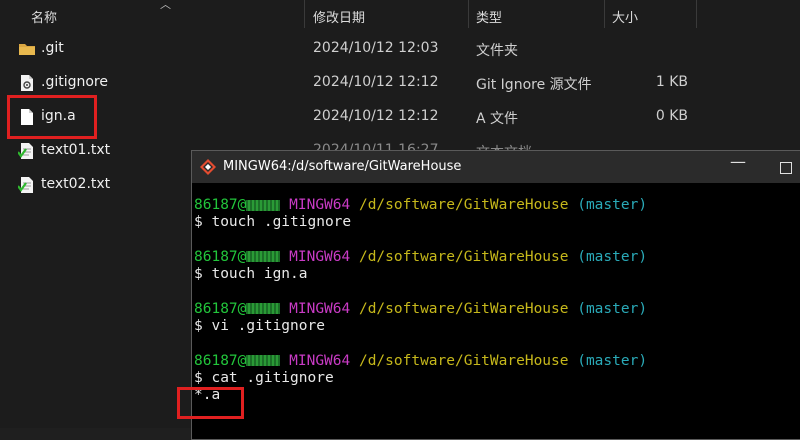 The width and height of the screenshot is (800, 440). What do you see at coordinates (496, 167) in the screenshot?
I see `terminal-titlebar: MINGW64:/d/software/GitWareHouse —` at bounding box center [496, 167].